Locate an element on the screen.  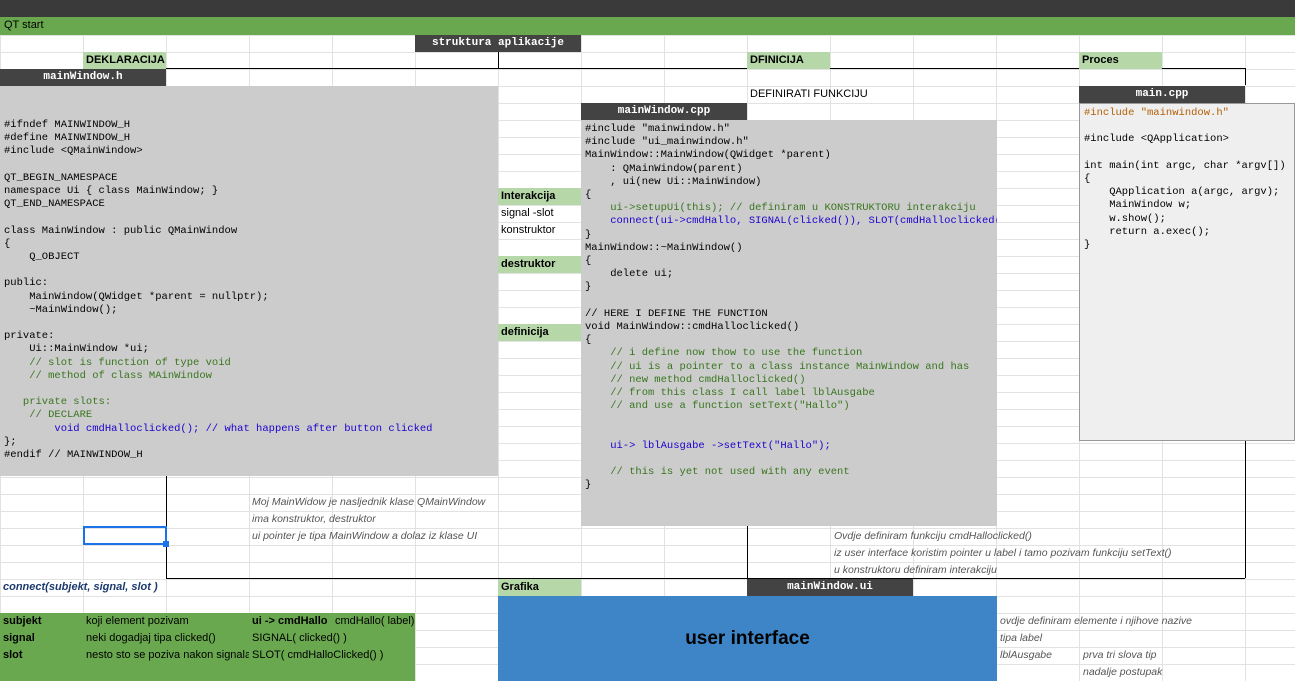
definirati-funkciju: DEFINIRATI FUNKCIJU is located at coordinates (827, 94).